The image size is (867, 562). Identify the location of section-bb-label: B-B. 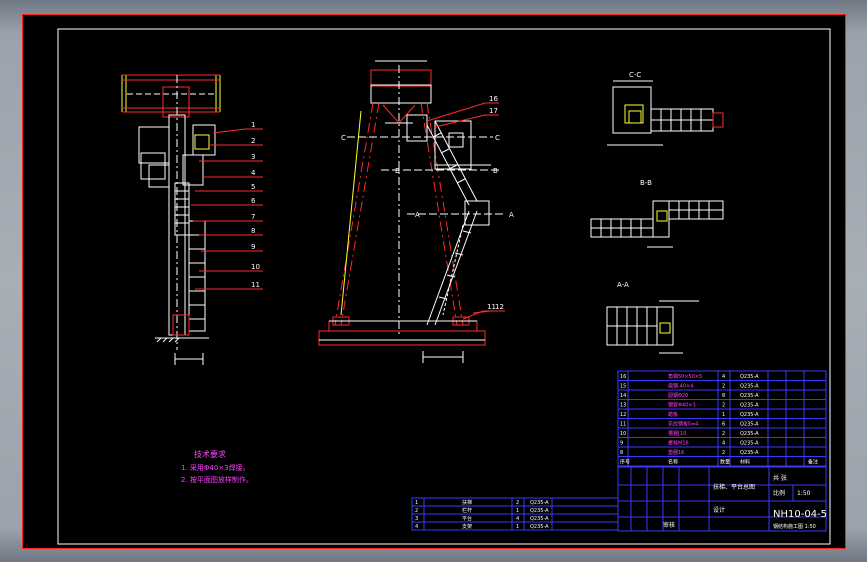
(646, 183).